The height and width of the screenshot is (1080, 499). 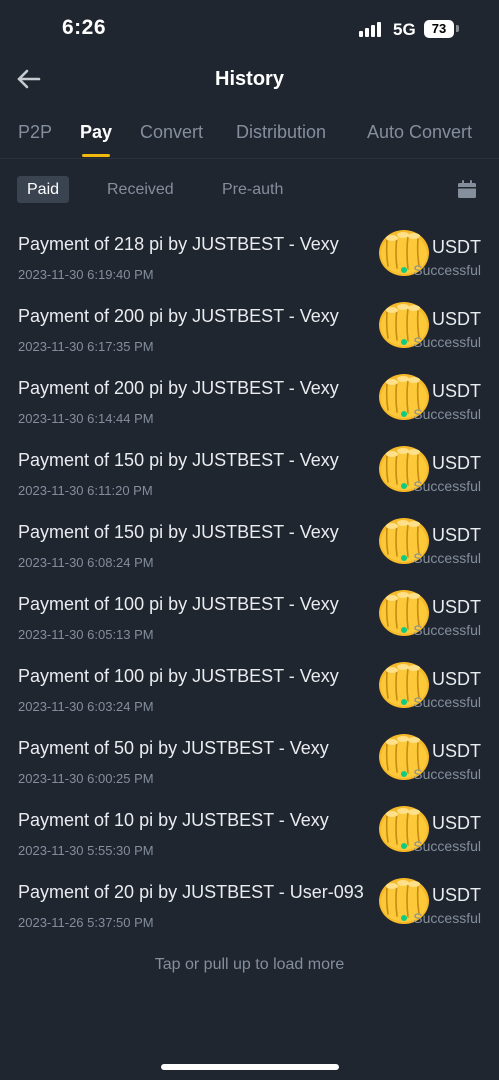 I want to click on transaction-title: Payment of 10 pi by JUSTBEST - Vexy, so click(x=173, y=820).